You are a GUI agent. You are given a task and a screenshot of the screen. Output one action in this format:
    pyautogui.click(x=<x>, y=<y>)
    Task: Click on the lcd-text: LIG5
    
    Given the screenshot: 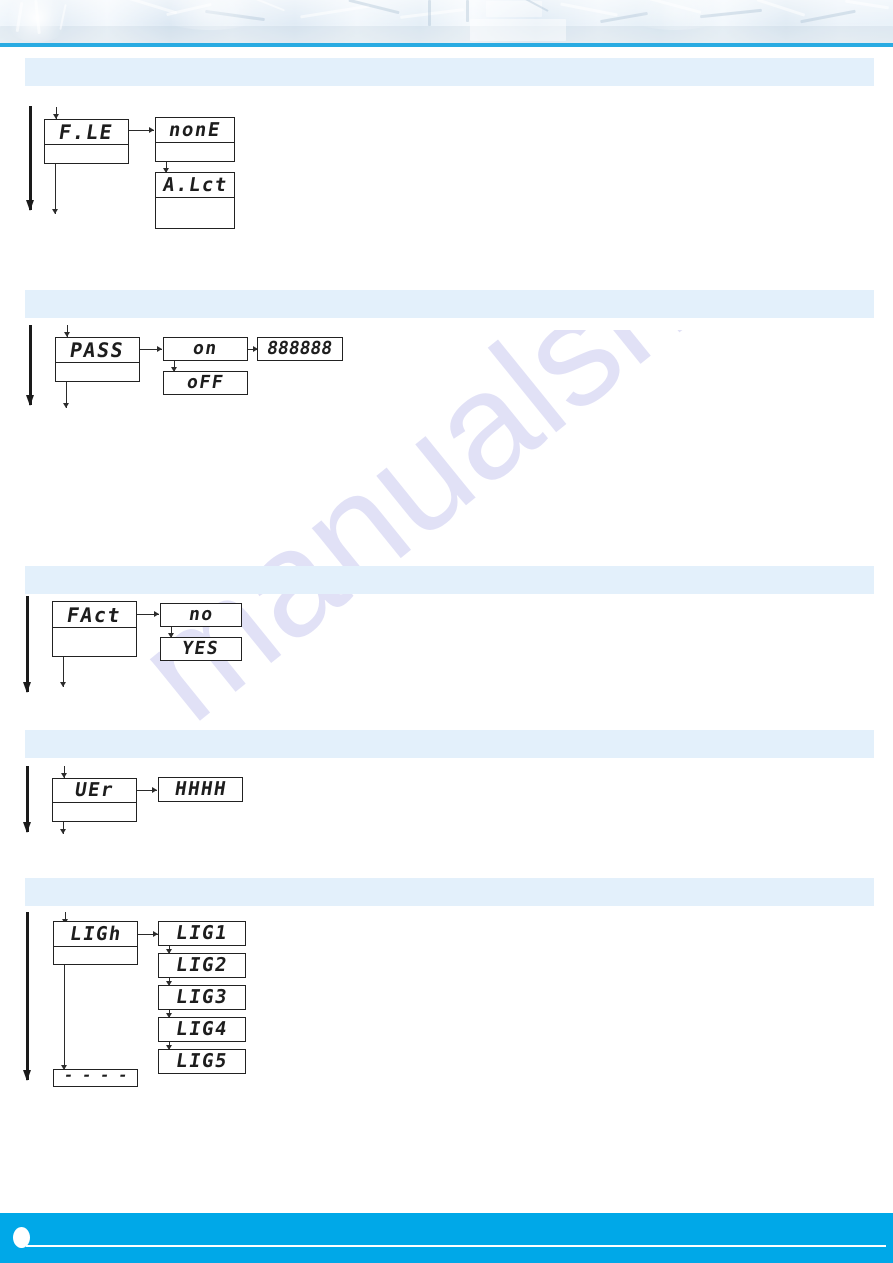 What is the action you would take?
    pyautogui.click(x=202, y=1061)
    